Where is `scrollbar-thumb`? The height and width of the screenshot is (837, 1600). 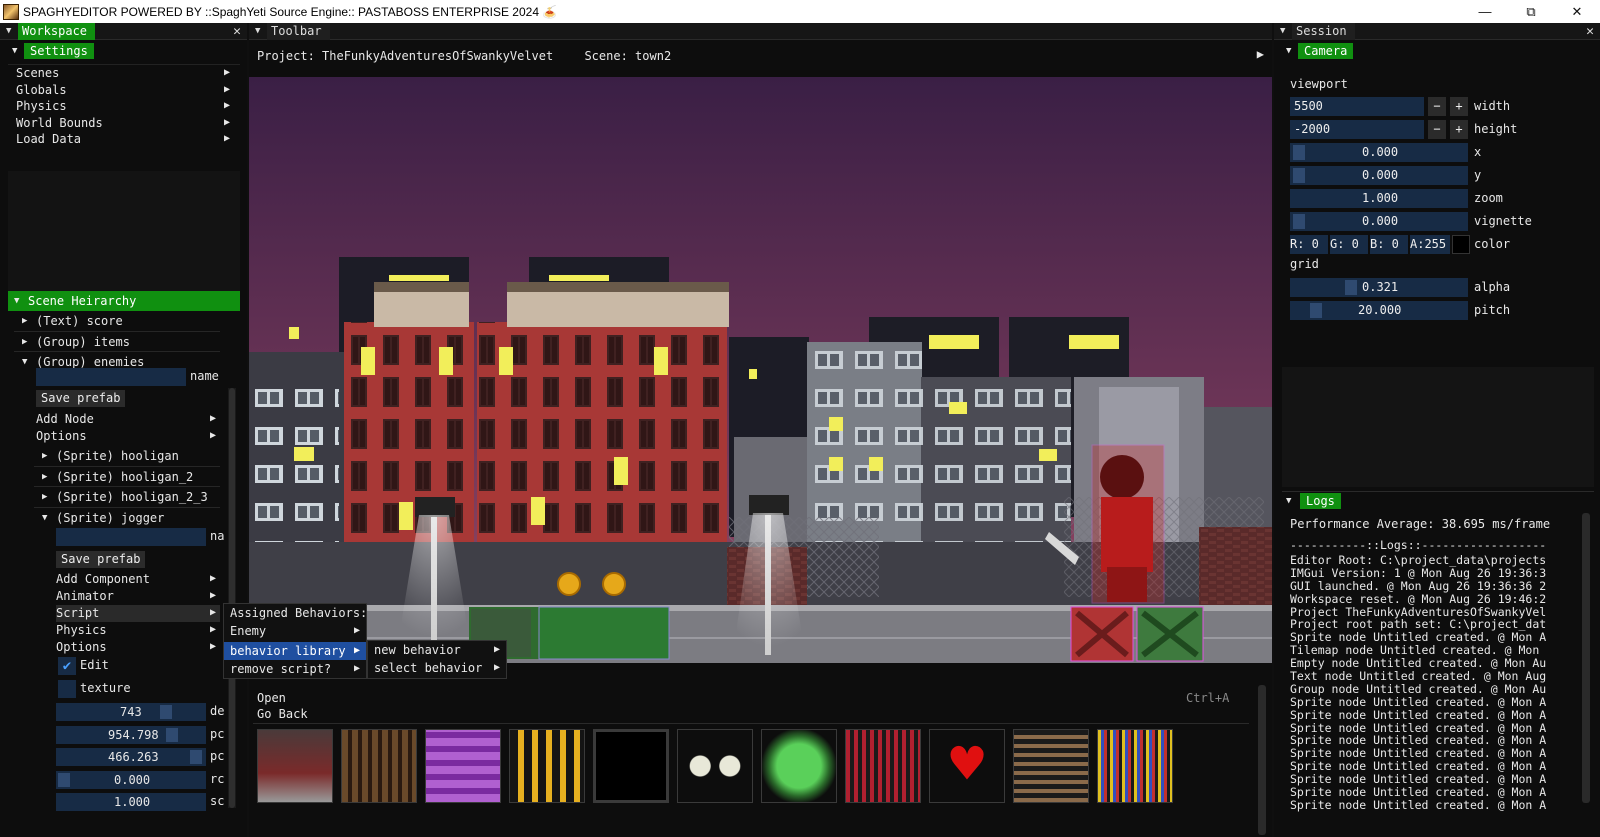
scrollbar-thumb is located at coordinates (232, 598).